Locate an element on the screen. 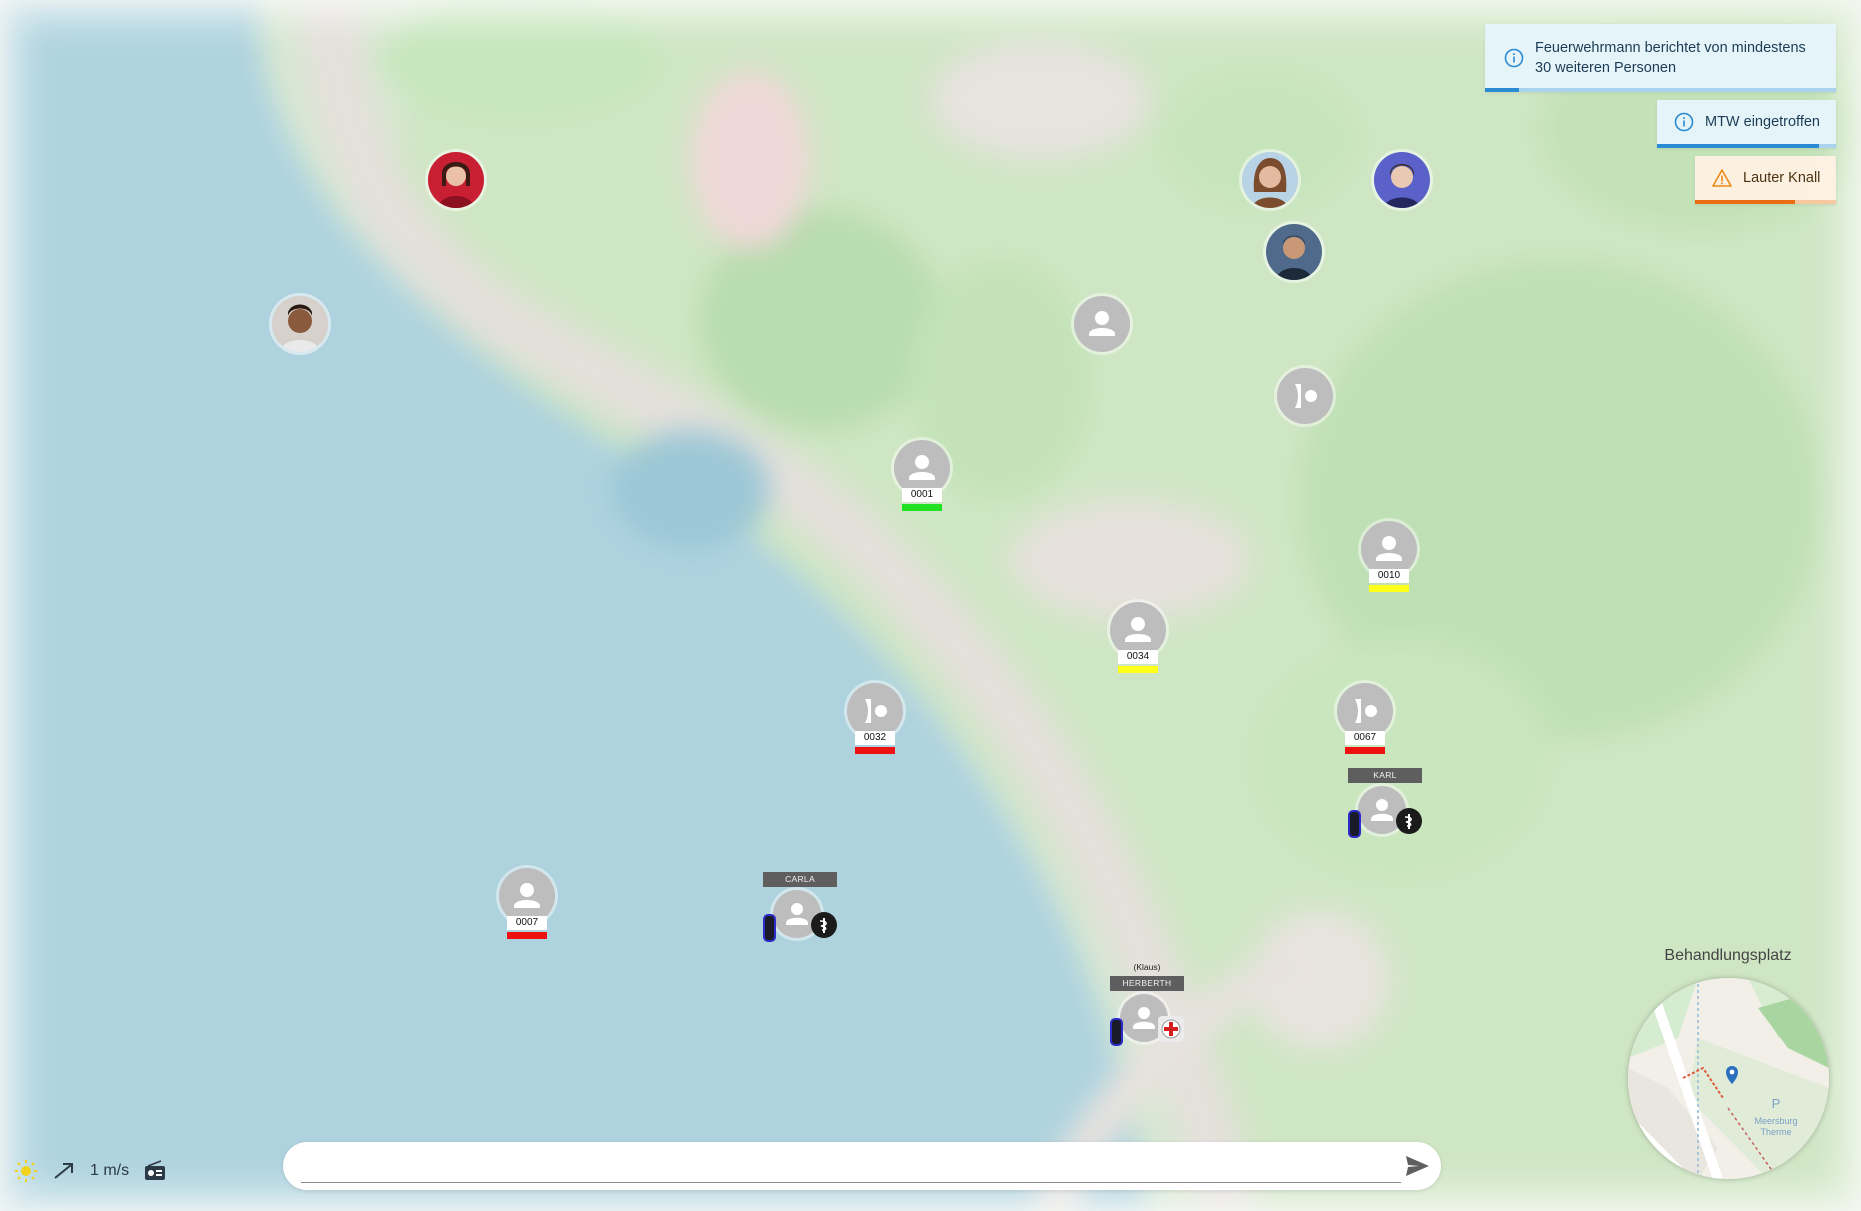 This screenshot has height=1211, width=1861. responder-marker: KARL is located at coordinates (1386, 804).